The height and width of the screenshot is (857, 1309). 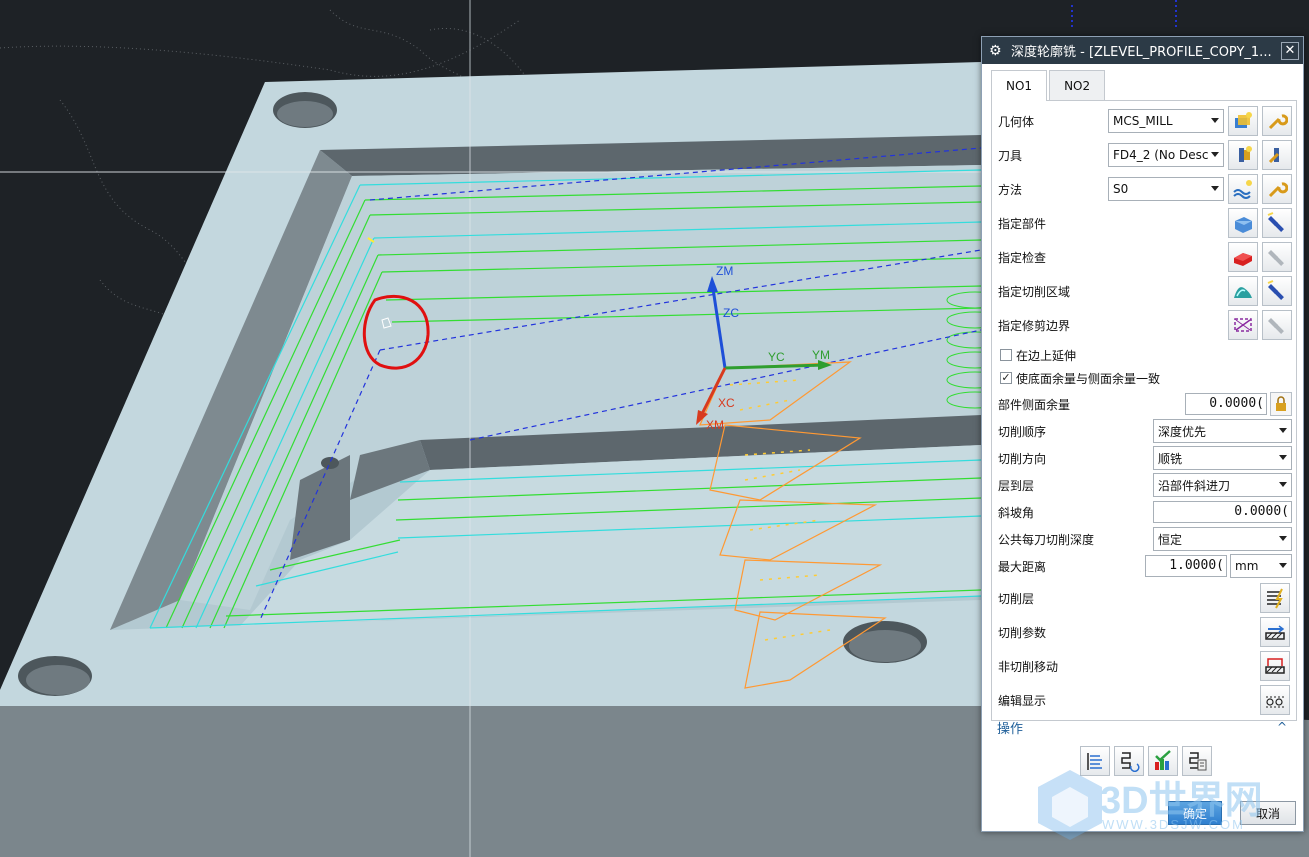 I want to click on floor-same-as-wall-row: 使底面余量与侧面余量一致, so click(x=1154, y=378).